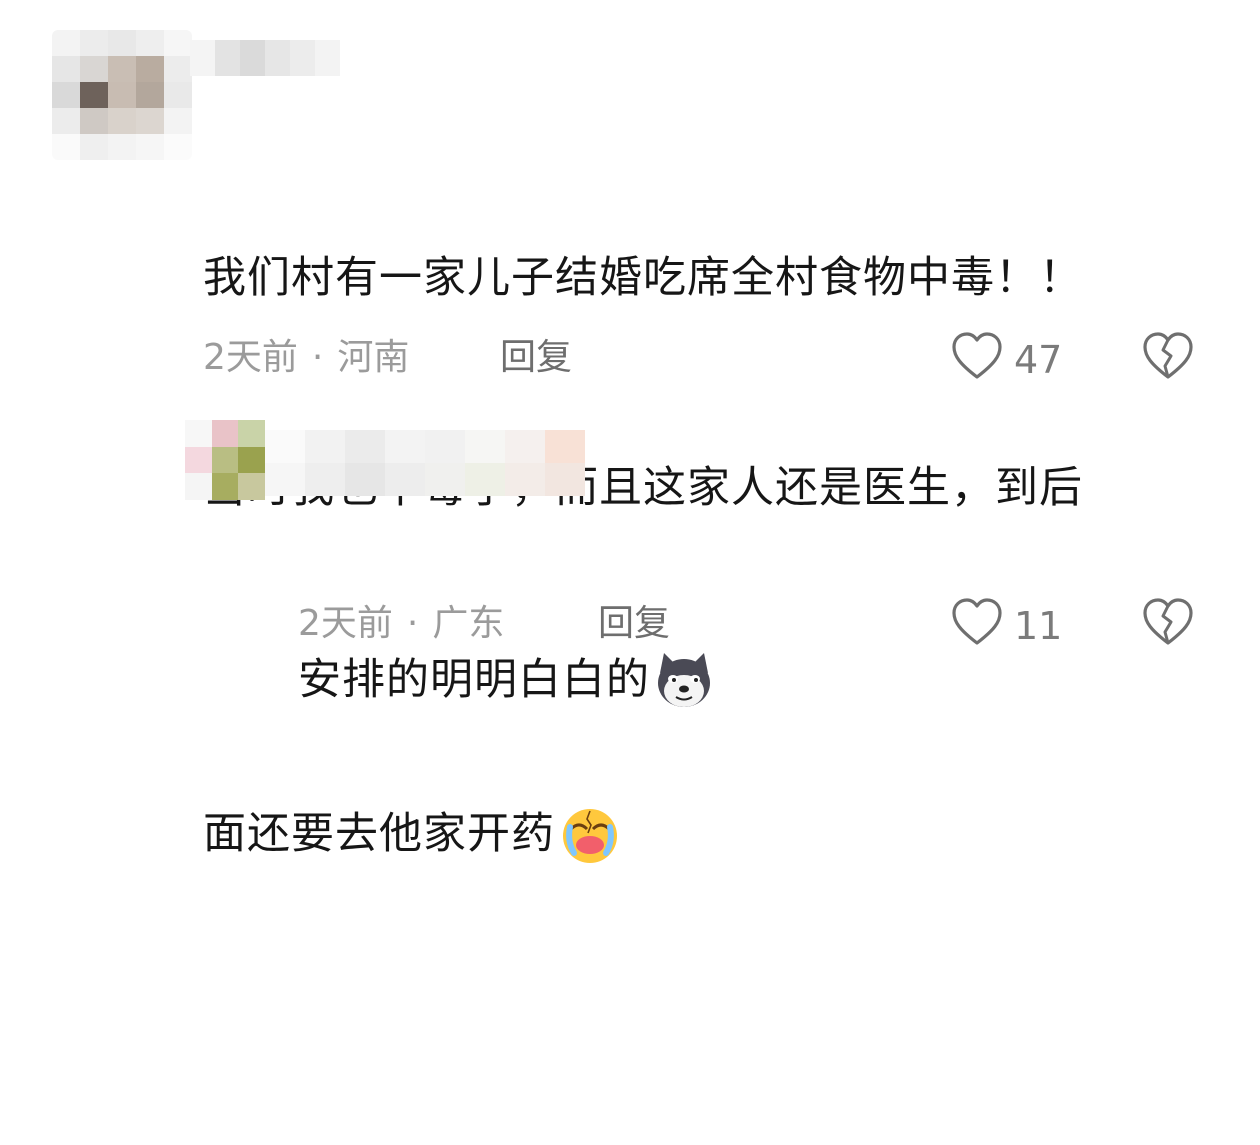 The height and width of the screenshot is (1145, 1260). Describe the element at coordinates (306, 358) in the screenshot. I see `comment-meta: 2天前 · 河南` at that location.